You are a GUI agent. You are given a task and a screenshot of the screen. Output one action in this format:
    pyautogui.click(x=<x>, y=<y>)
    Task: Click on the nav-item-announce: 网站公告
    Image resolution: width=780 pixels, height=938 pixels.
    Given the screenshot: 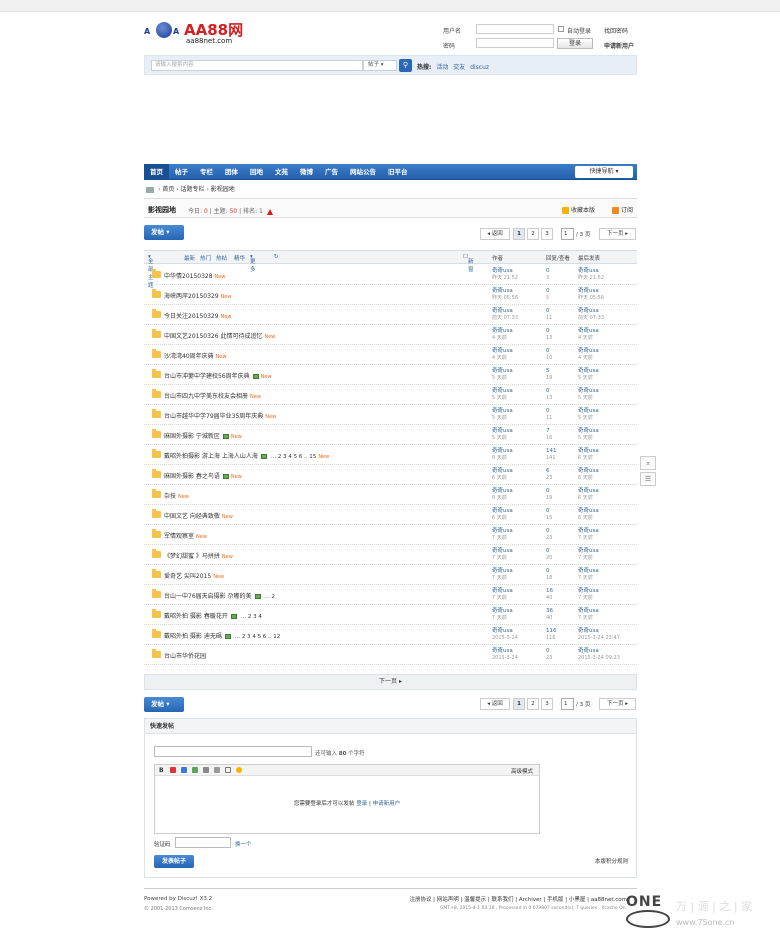 What is the action you would take?
    pyautogui.click(x=363, y=172)
    